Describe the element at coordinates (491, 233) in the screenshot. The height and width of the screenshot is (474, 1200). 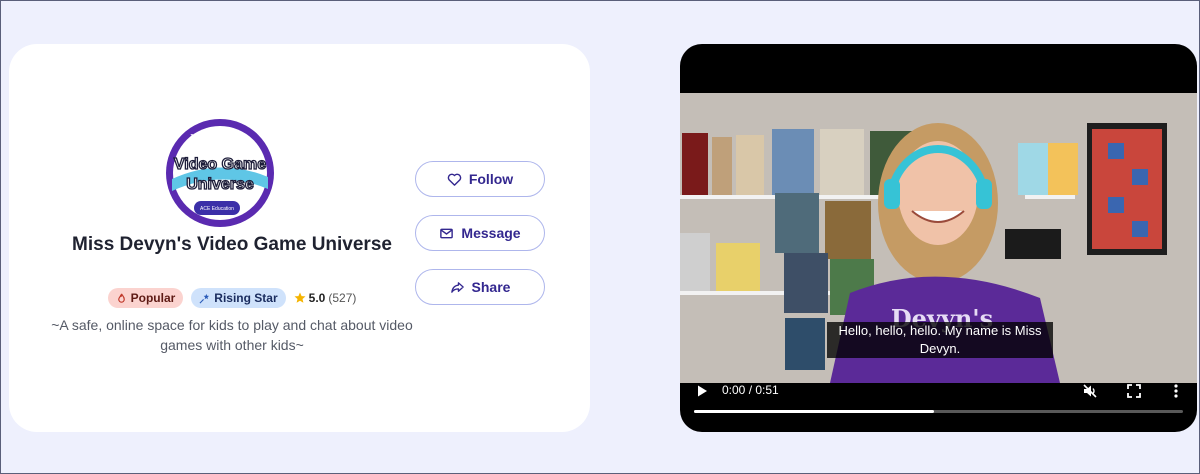
I see `message-button-label: Message` at that location.